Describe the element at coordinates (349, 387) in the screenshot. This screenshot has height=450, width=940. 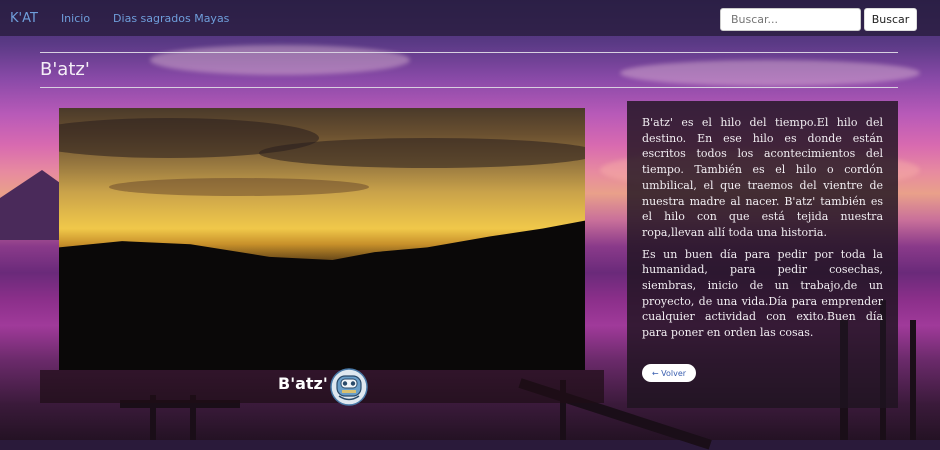
I see `batz-glyph-icon` at that location.